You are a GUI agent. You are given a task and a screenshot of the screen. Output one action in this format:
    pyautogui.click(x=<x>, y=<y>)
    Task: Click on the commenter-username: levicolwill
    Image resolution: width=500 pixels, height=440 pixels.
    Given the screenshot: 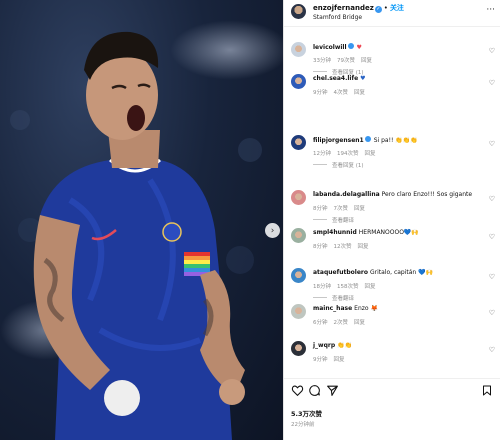 What is the action you would take?
    pyautogui.click(x=330, y=47)
    